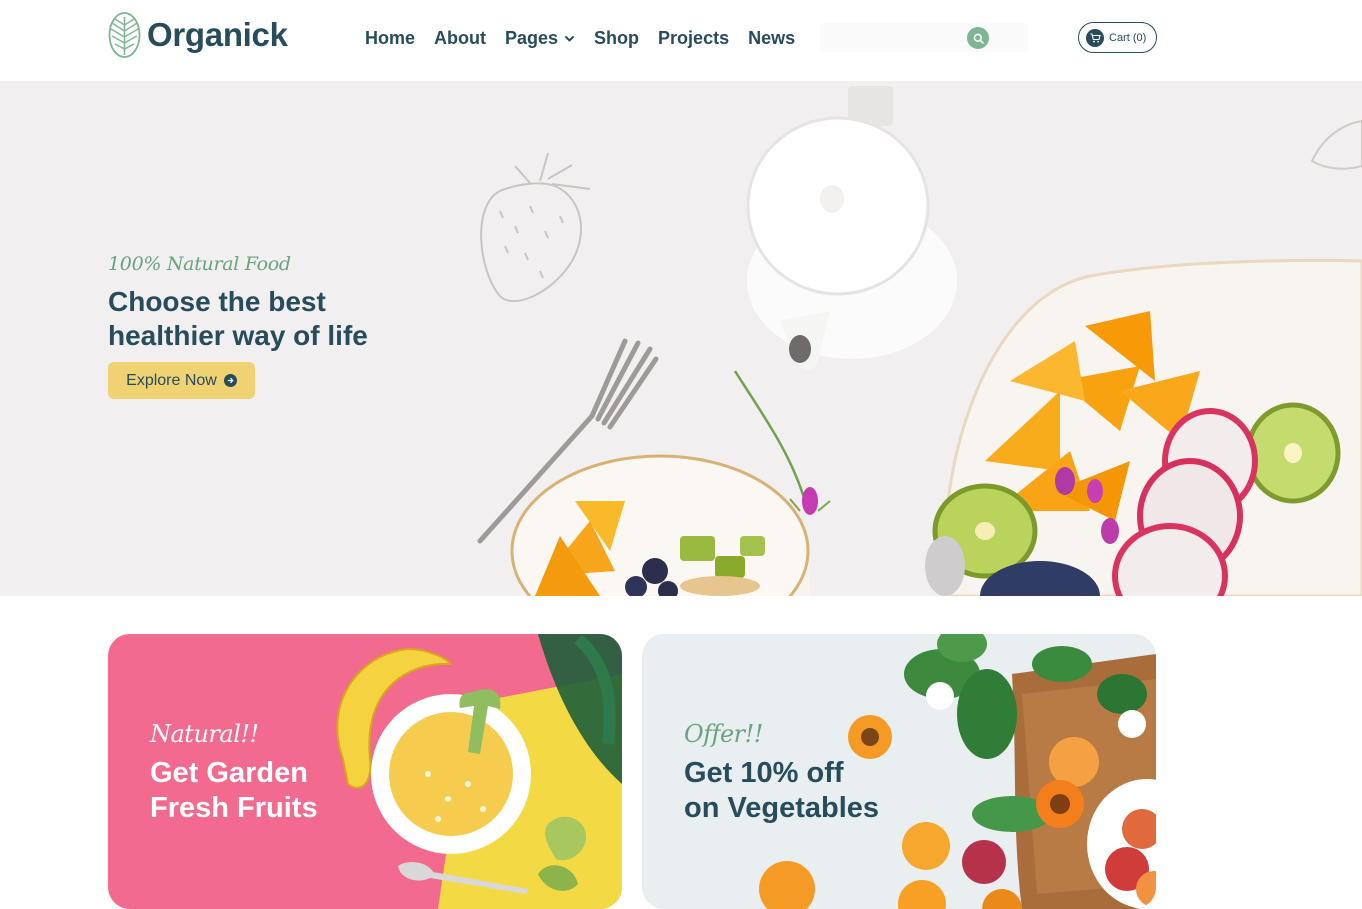 The height and width of the screenshot is (909, 1362). I want to click on search-input, so click(896, 37).